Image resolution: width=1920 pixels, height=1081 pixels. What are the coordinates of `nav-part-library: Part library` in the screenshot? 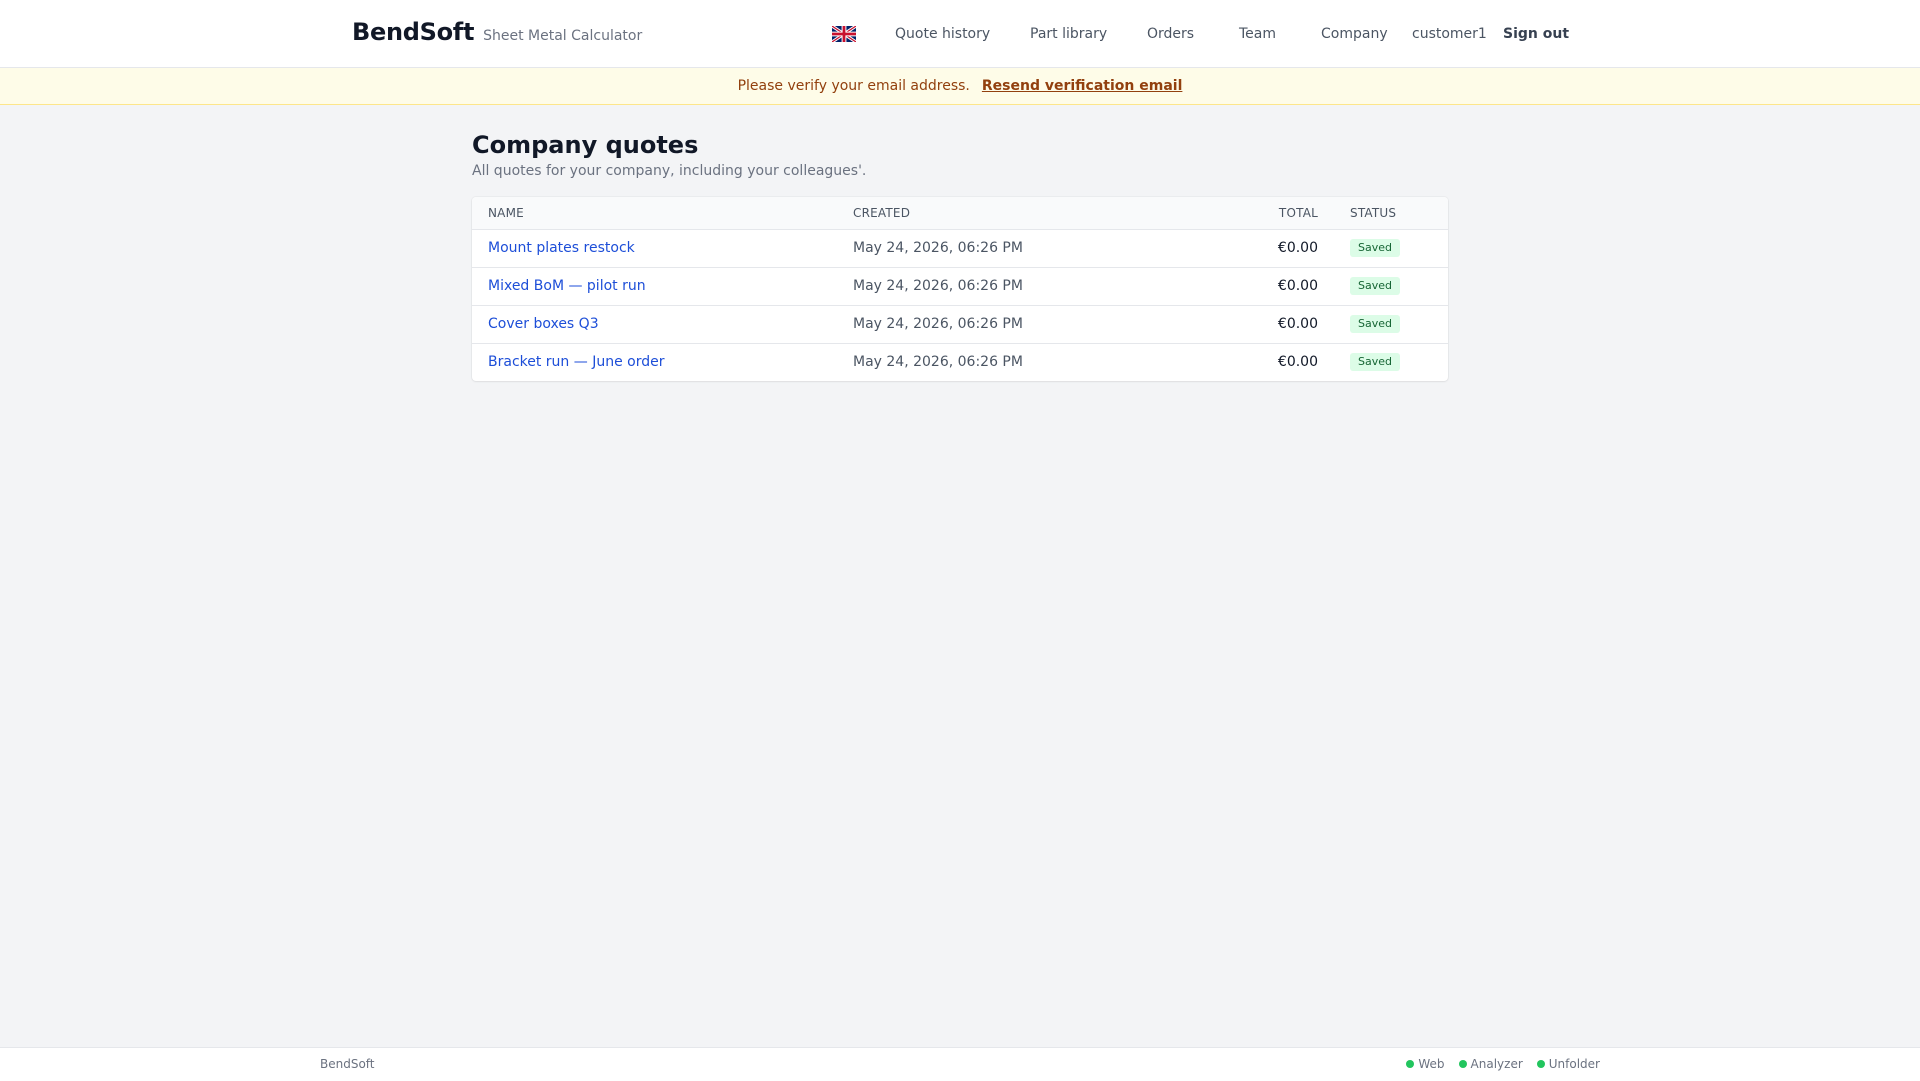 It's located at (1068, 34).